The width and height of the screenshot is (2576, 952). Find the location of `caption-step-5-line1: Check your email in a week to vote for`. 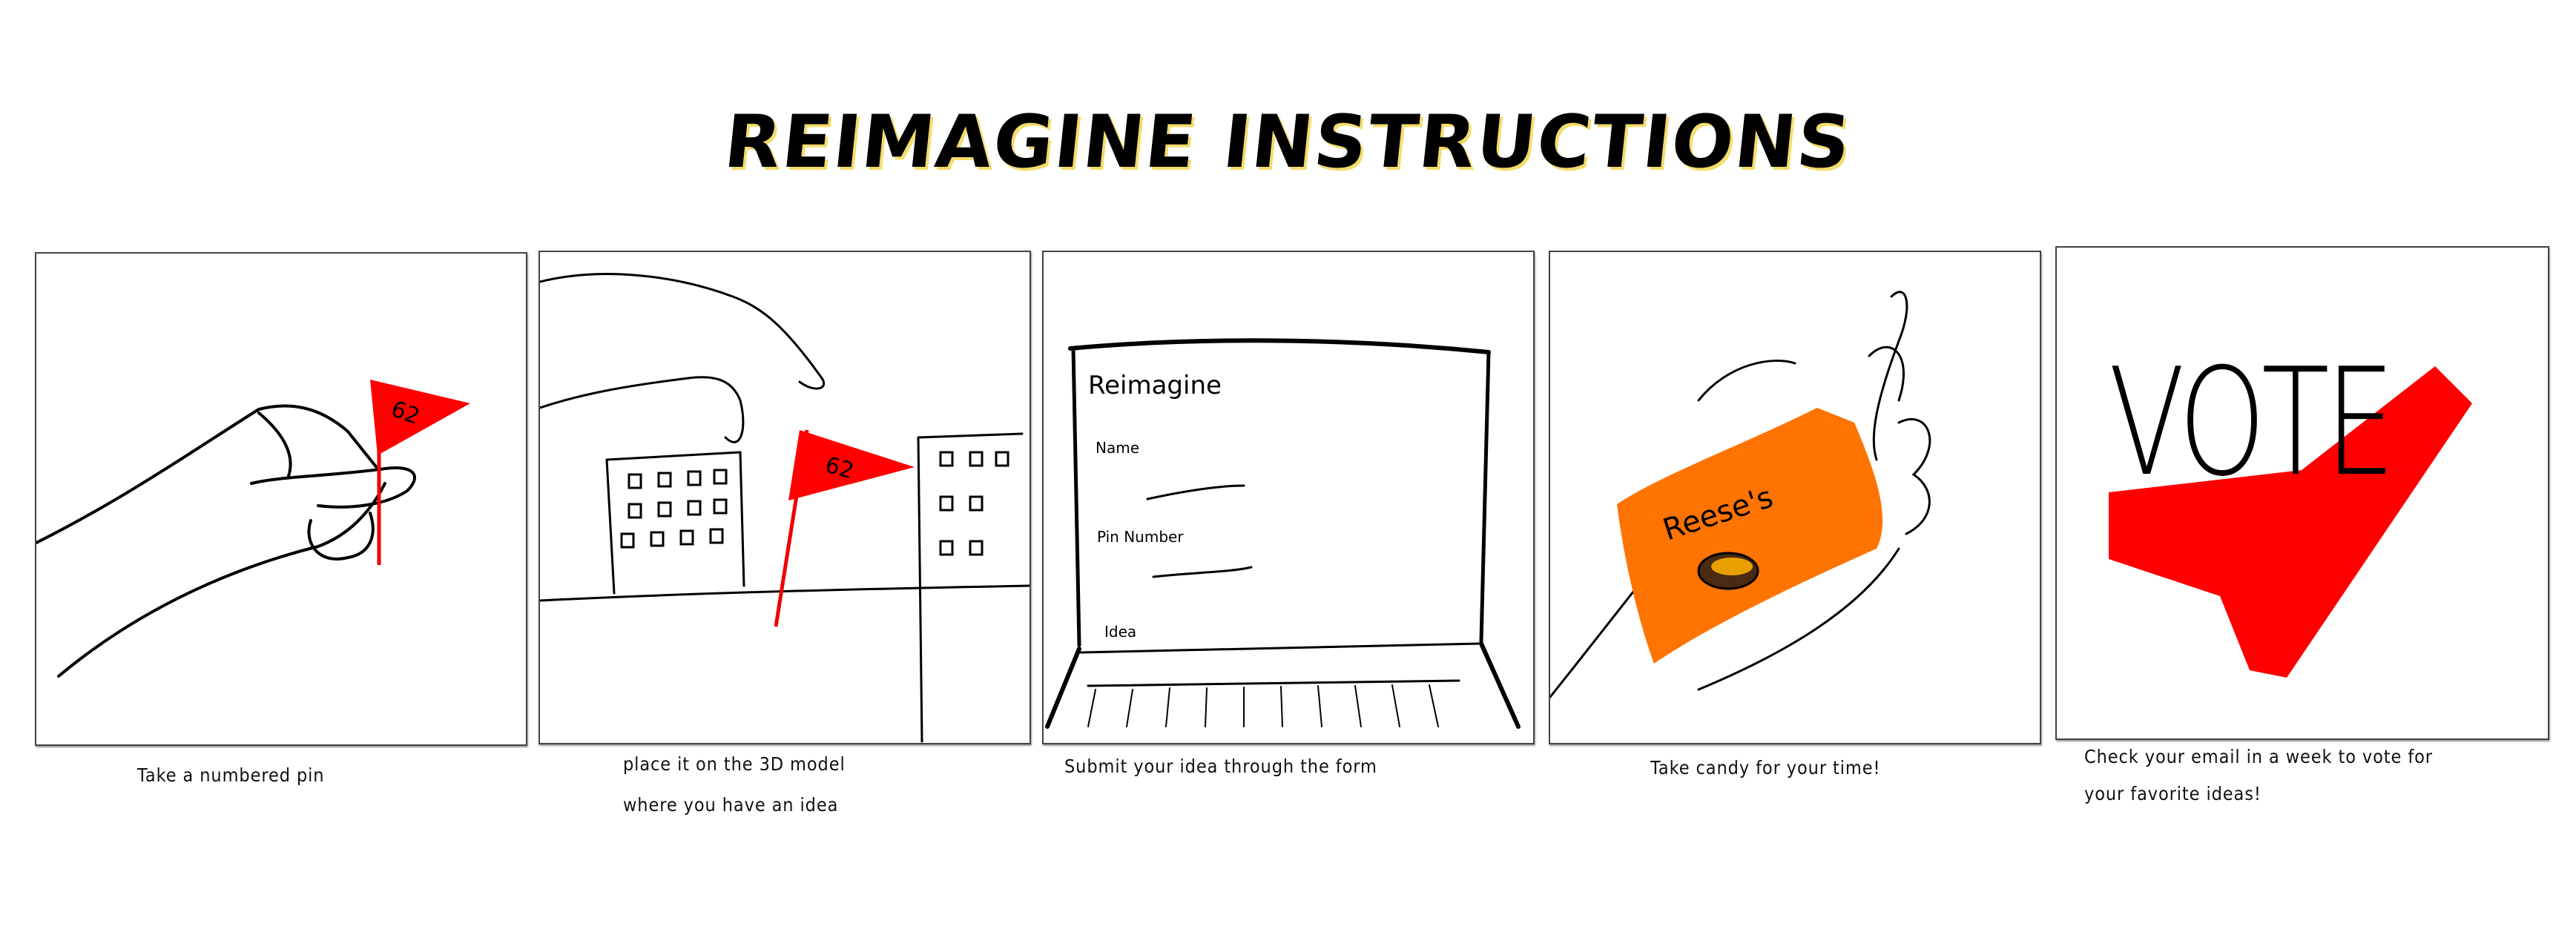

caption-step-5-line1: Check your email in a week to vote for is located at coordinates (2259, 756).